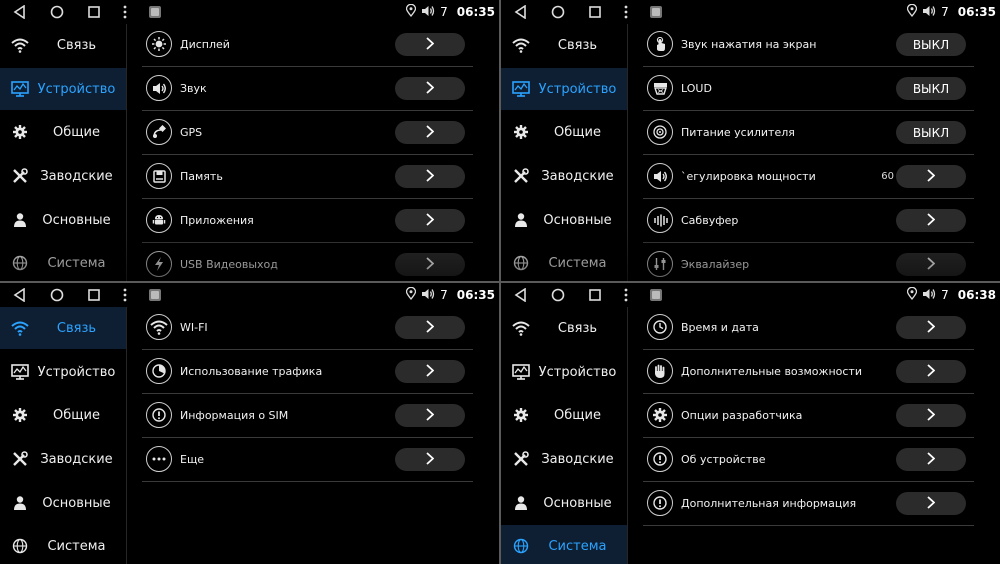  I want to click on settings-row: Эквалайзер, so click(808, 262).